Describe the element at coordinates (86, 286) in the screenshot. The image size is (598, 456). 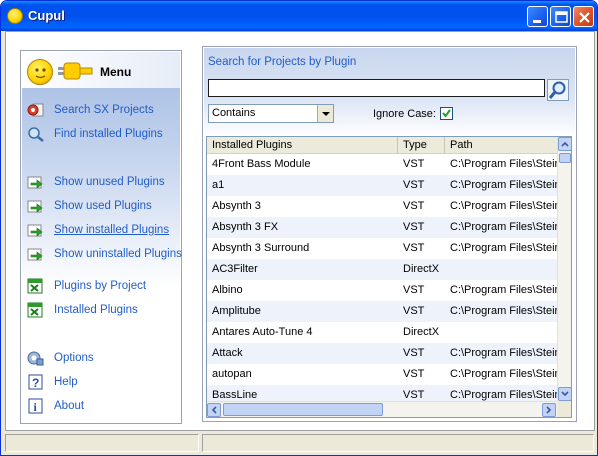
I see `menu-item-plugins-by-project: Plugins by Project` at that location.